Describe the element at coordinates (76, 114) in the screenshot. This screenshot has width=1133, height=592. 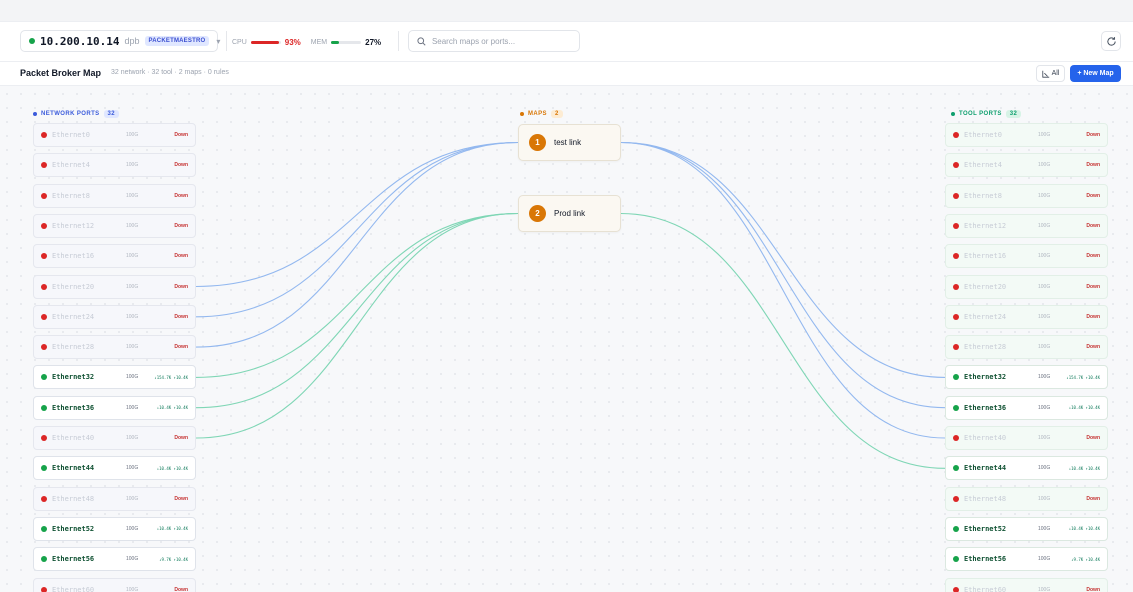
I see `network-ports-header: NETWORK PORTS 32` at that location.